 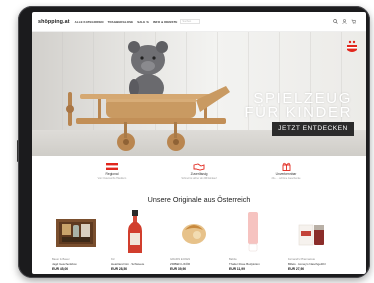 What do you see at coordinates (286, 166) in the screenshot?
I see `gift-icon` at bounding box center [286, 166].